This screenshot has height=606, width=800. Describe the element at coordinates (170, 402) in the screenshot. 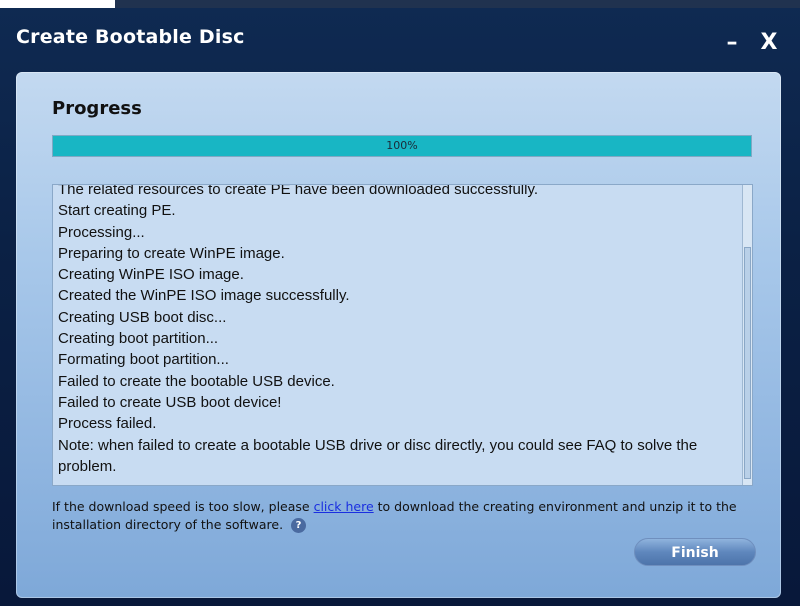

I see `log-line: Failed to create USB boot device!` at that location.